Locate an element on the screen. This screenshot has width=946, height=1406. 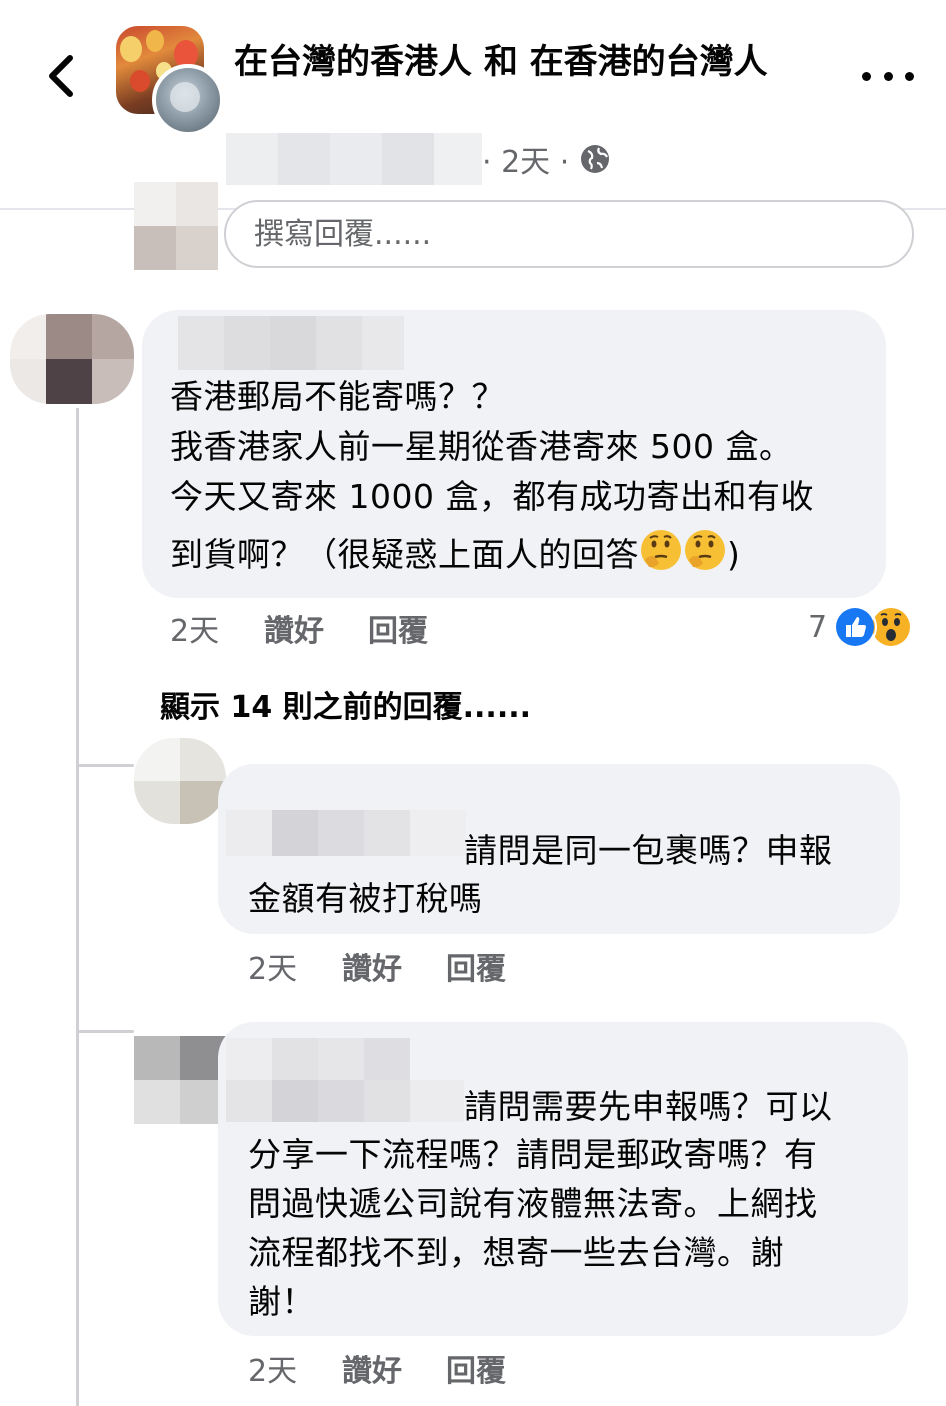
current-user-avatar is located at coordinates (176, 226).